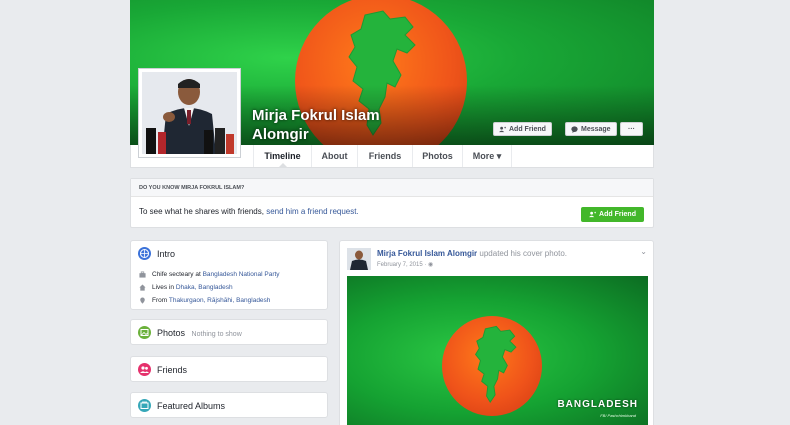 This screenshot has width=790, height=425. I want to click on post-photo: BANGLADESH FB/ Pashchimkhand, so click(497, 350).